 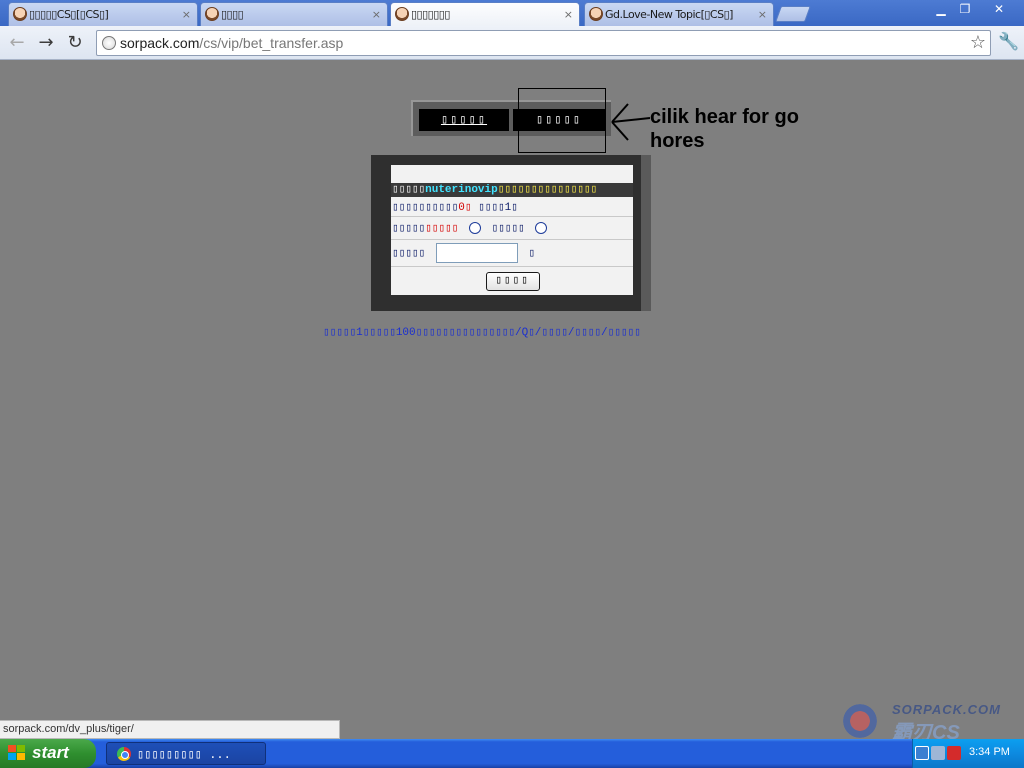 What do you see at coordinates (465, 208) in the screenshot?
I see `balance-value: 0▯` at bounding box center [465, 208].